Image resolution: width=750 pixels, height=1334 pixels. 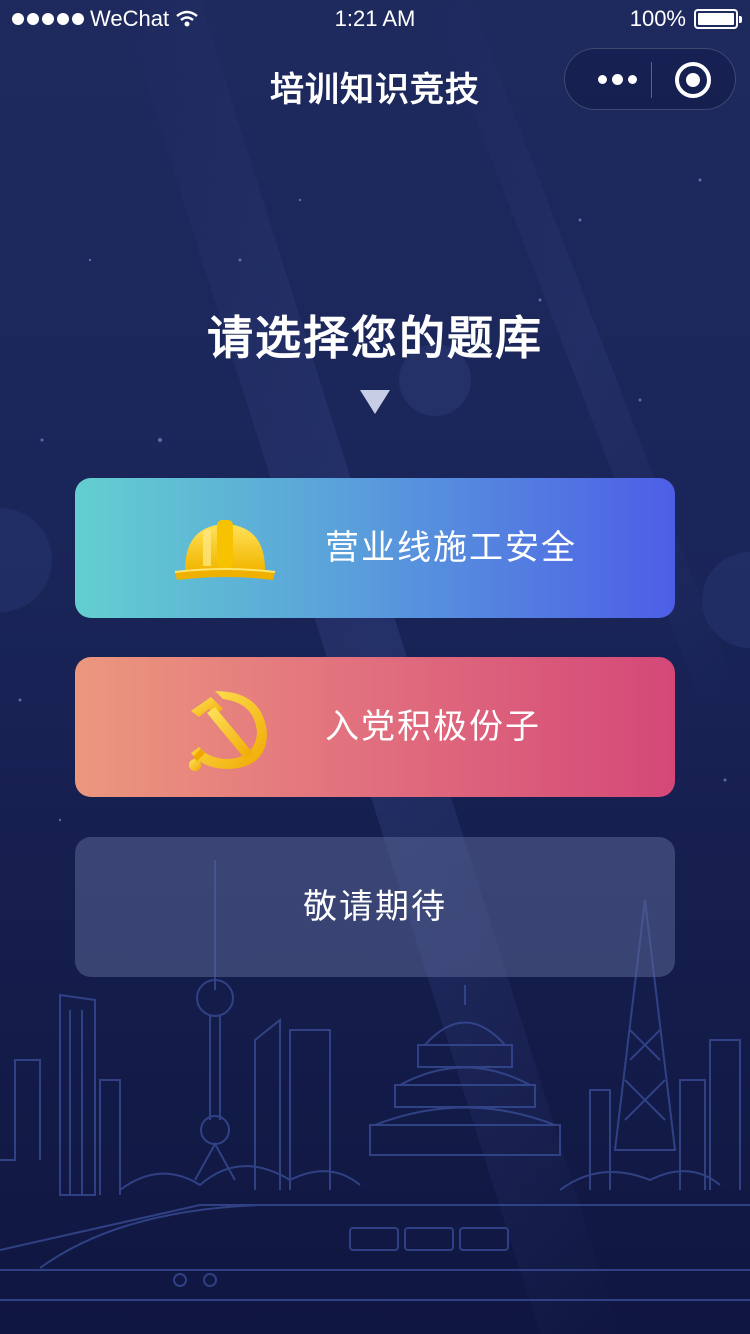 I want to click on option-label: 入党积极份子, so click(x=433, y=727).